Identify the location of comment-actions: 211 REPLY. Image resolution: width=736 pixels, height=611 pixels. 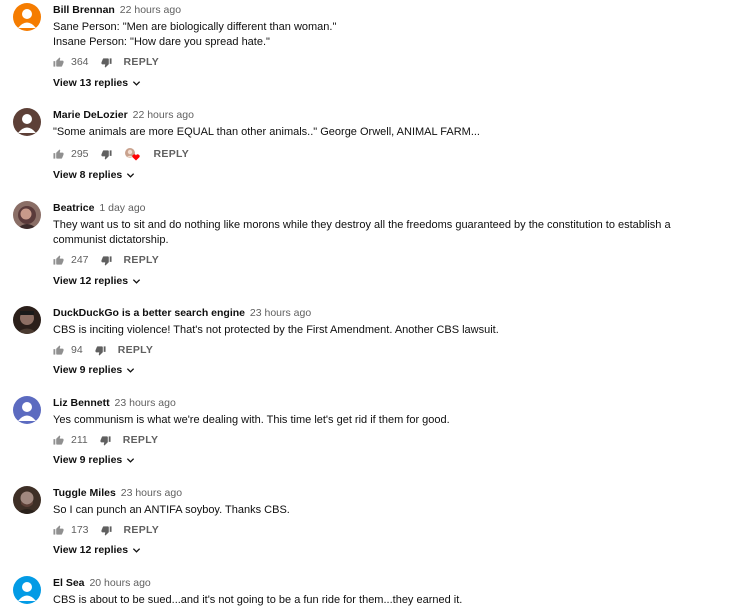
(105, 440).